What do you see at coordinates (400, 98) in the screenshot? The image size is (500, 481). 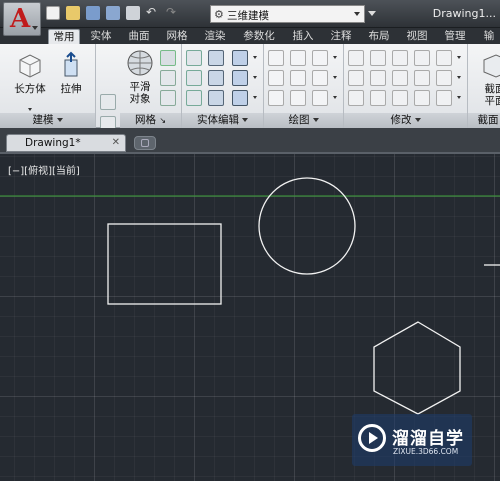 I see `scale-icon` at bounding box center [400, 98].